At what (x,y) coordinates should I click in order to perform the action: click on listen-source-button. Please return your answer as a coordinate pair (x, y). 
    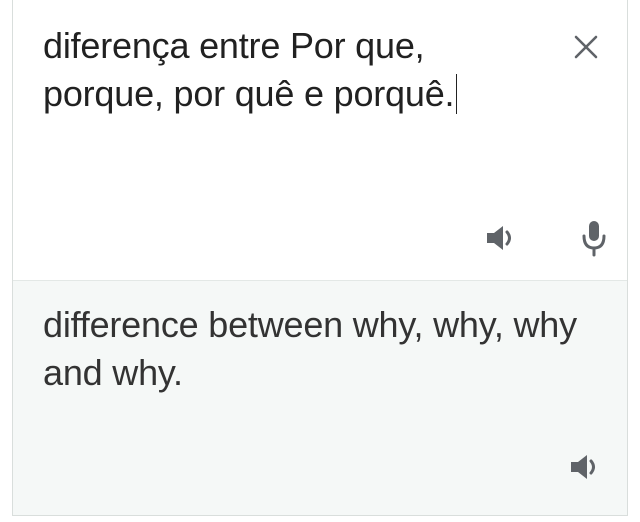
    Looking at the image, I should click on (503, 238).